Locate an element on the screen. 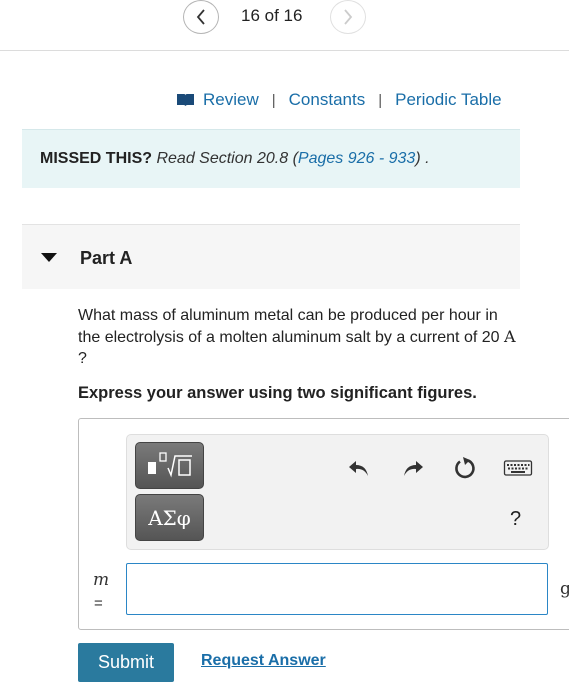  answer-input is located at coordinates (337, 589).